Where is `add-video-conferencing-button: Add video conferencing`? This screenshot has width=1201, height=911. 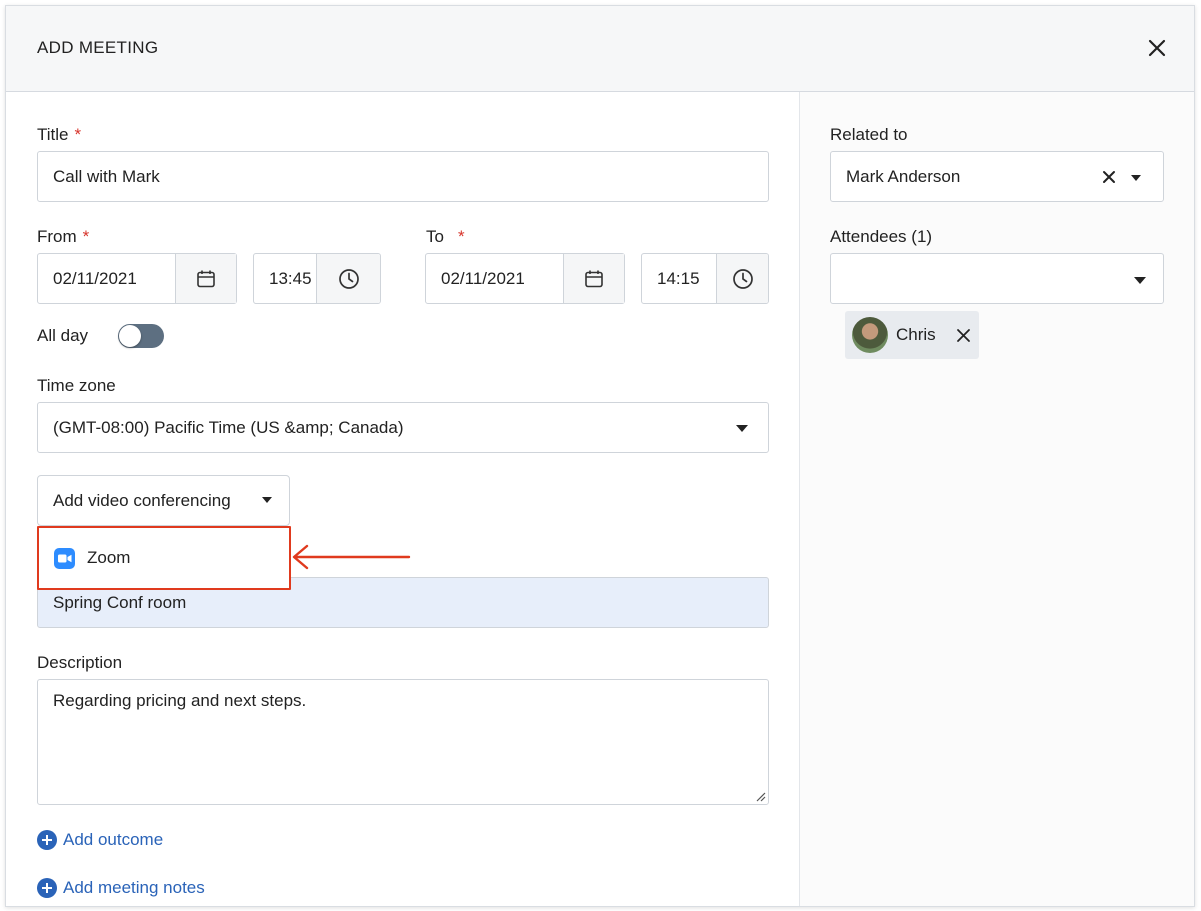 add-video-conferencing-button: Add video conferencing is located at coordinates (163, 500).